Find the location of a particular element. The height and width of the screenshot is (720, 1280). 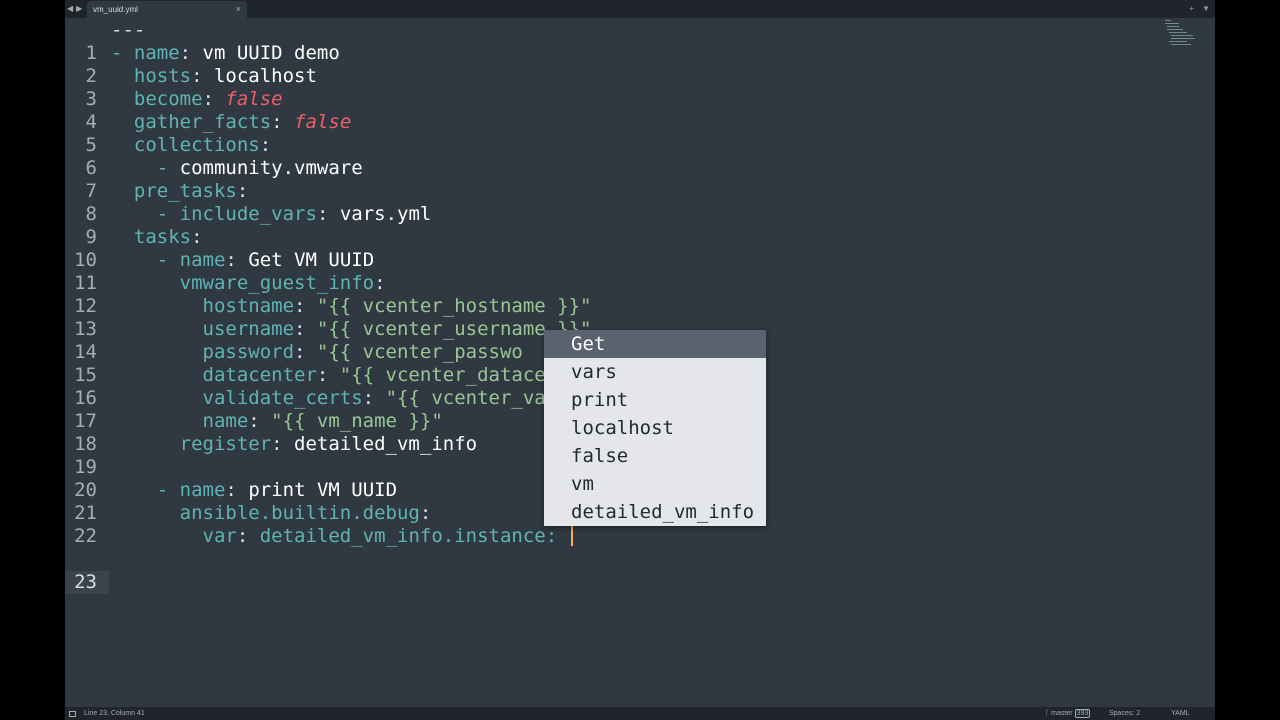

tab-bar: ◀ ▶ vm_uuid.yml × + ▼ is located at coordinates (640, 9).